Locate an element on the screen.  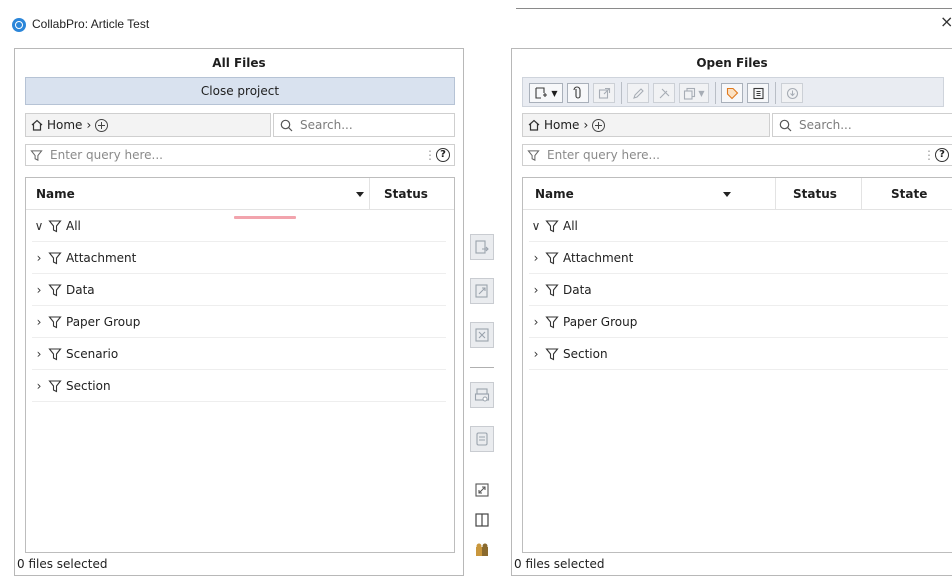
edit-out-icon is located at coordinates (481, 291).